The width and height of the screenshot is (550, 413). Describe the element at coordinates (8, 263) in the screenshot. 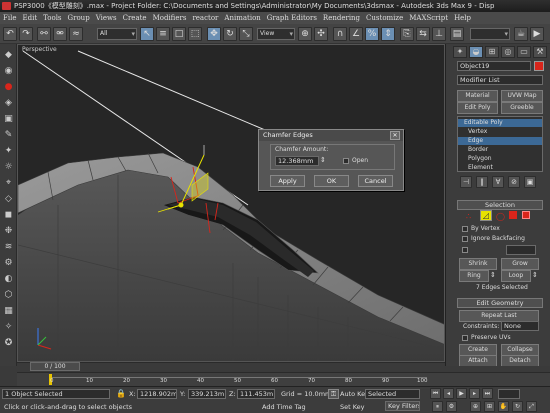

I see `system-icon: ⚙` at that location.